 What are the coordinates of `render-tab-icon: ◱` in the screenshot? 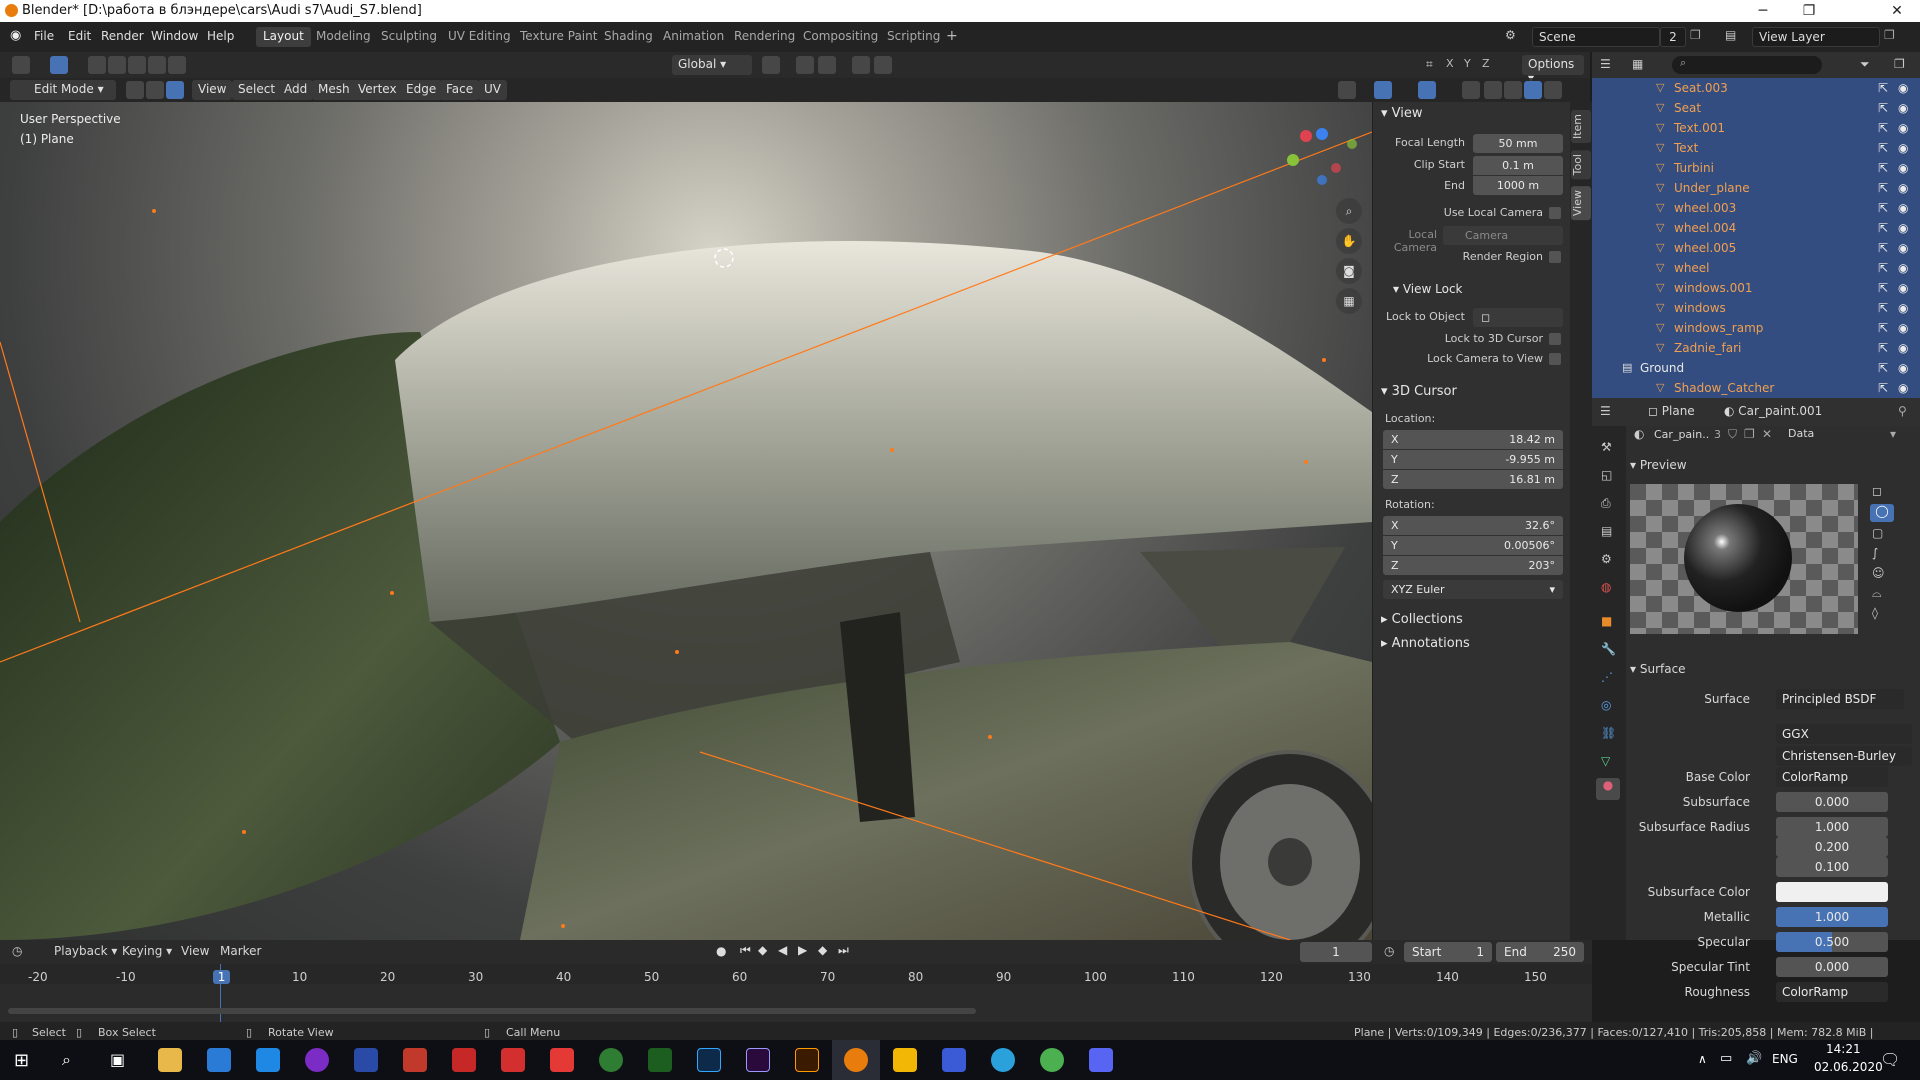 It's located at (1606, 475).